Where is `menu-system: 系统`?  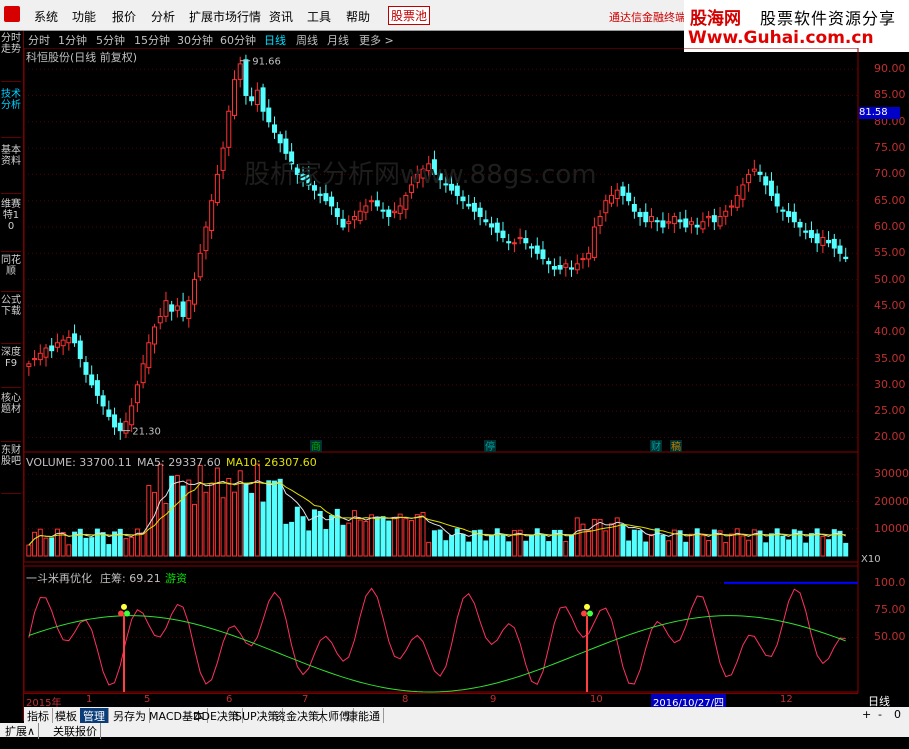 menu-system: 系统 is located at coordinates (46, 16).